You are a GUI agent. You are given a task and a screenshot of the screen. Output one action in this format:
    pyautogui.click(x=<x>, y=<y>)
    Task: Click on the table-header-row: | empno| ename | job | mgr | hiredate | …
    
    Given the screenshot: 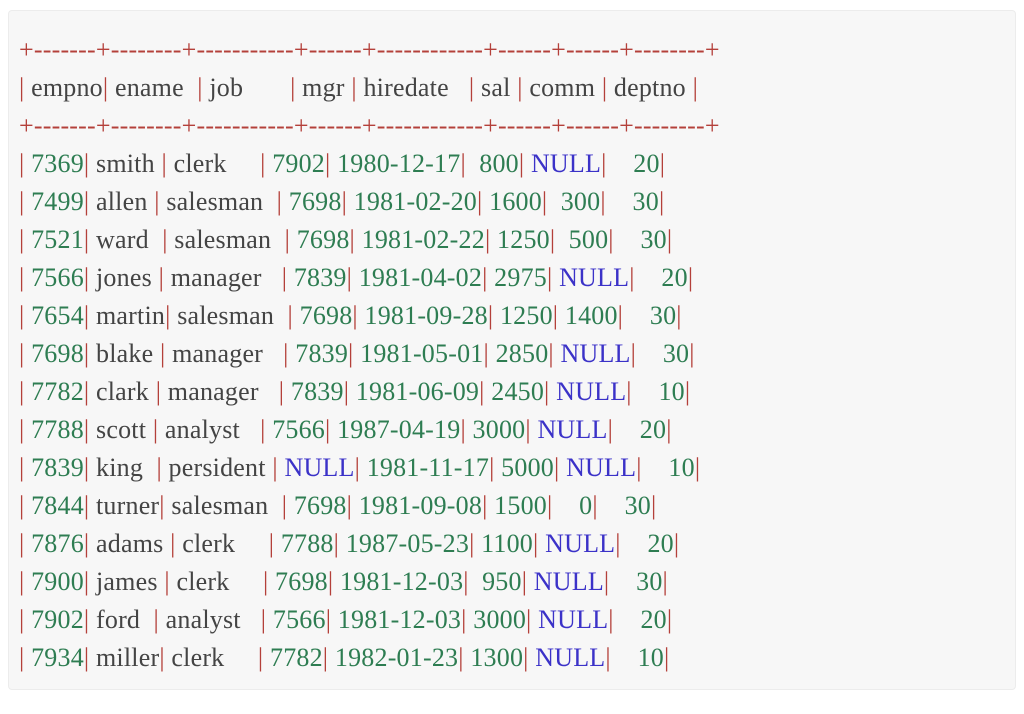 What is the action you would take?
    pyautogui.click(x=517, y=88)
    